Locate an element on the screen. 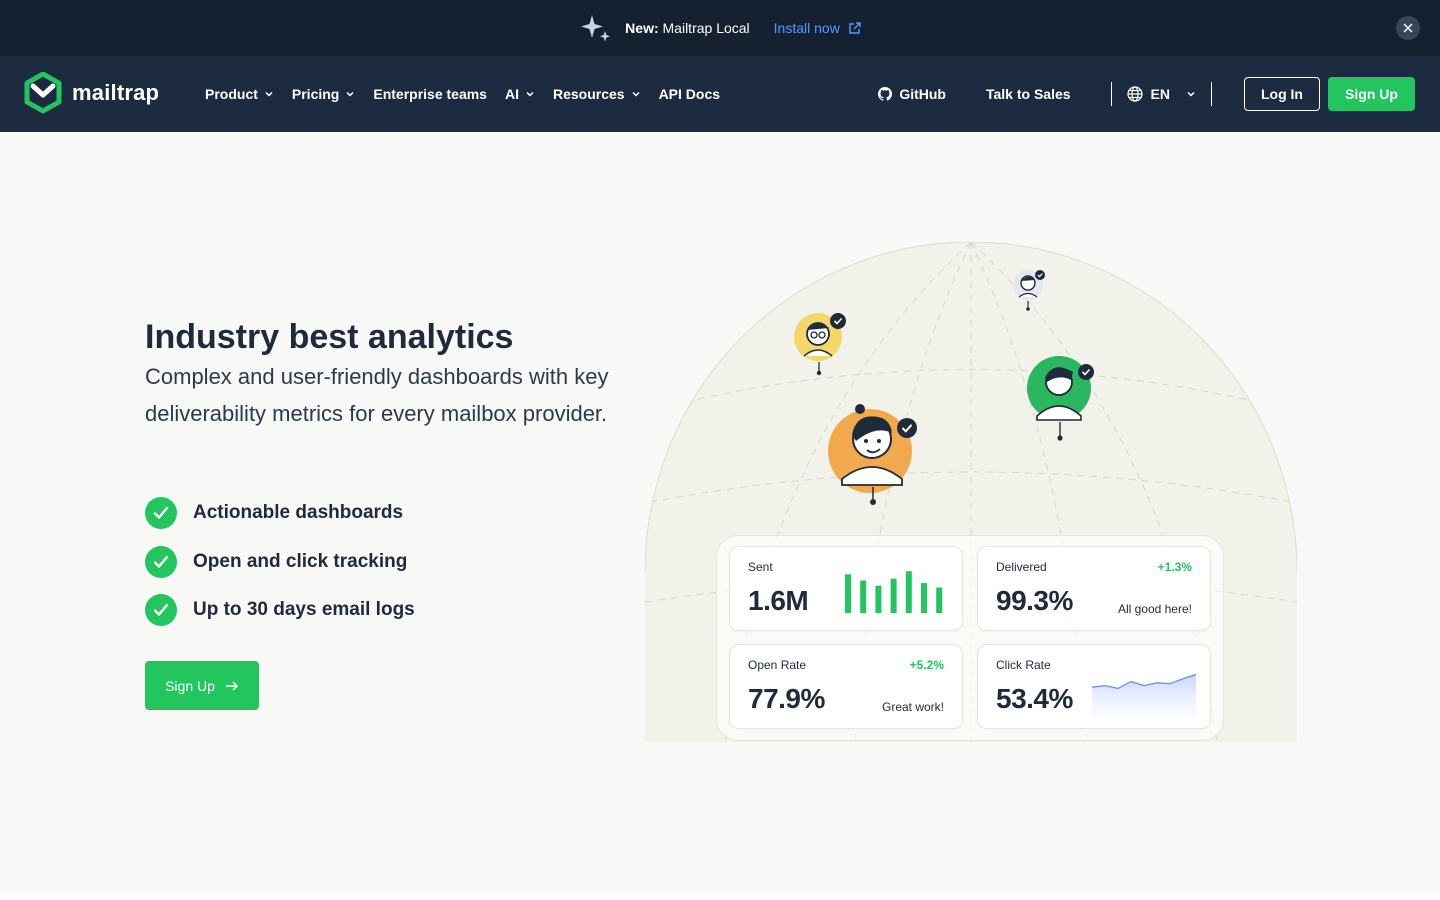  mailtrap-logo: mailtrap is located at coordinates (91, 93).